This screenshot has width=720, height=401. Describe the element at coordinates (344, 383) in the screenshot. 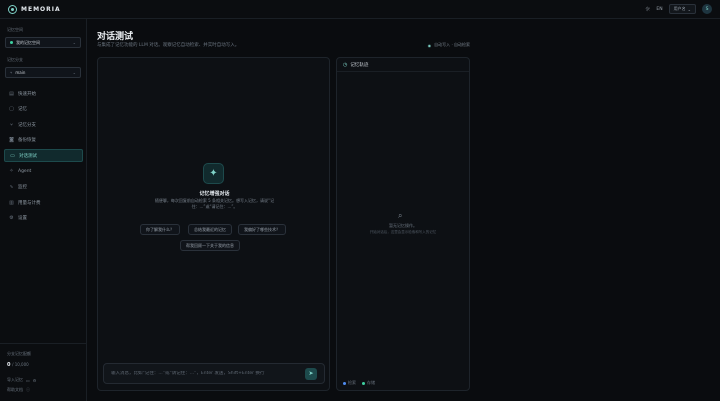

I see `retrieve-dot-icon` at that location.